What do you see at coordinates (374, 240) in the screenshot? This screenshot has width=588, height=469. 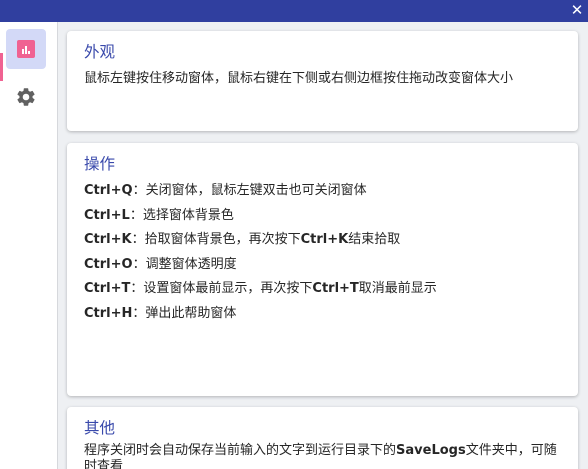 I see `shortcut-desc: 结束拾取` at bounding box center [374, 240].